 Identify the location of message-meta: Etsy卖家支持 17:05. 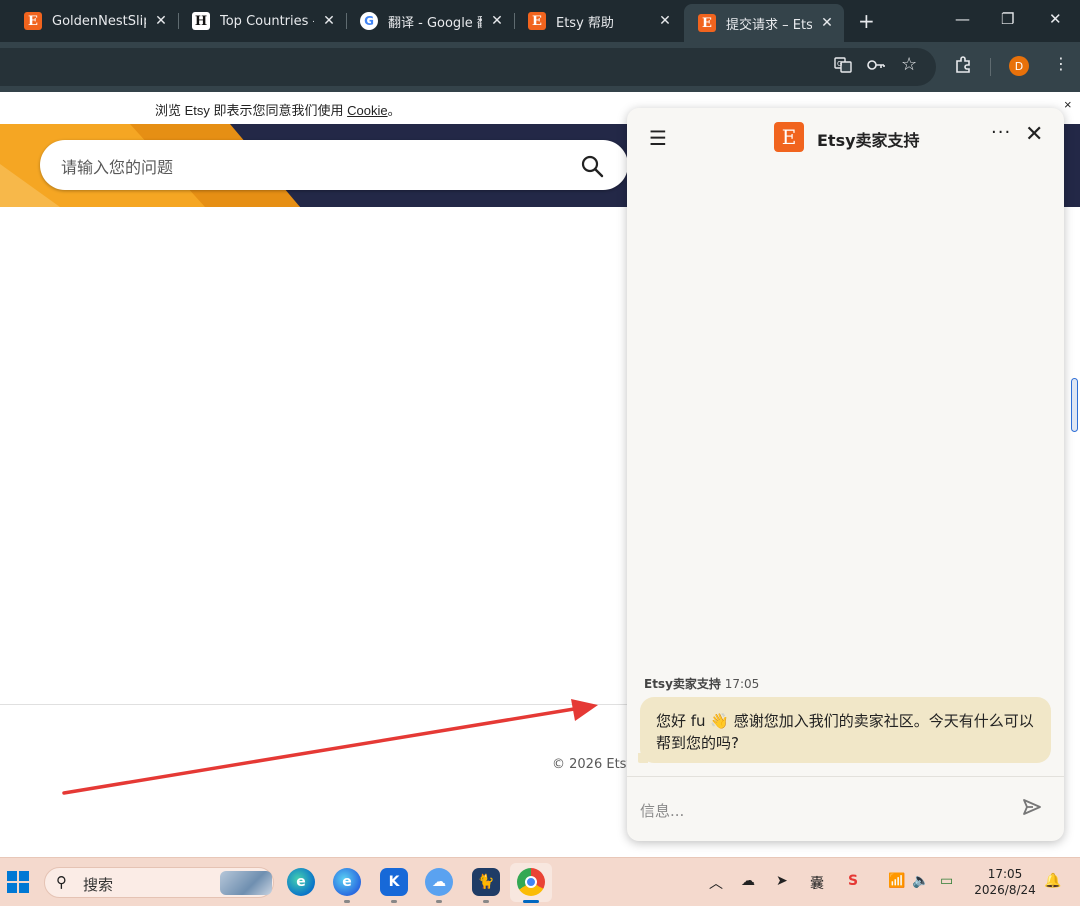
(701, 683).